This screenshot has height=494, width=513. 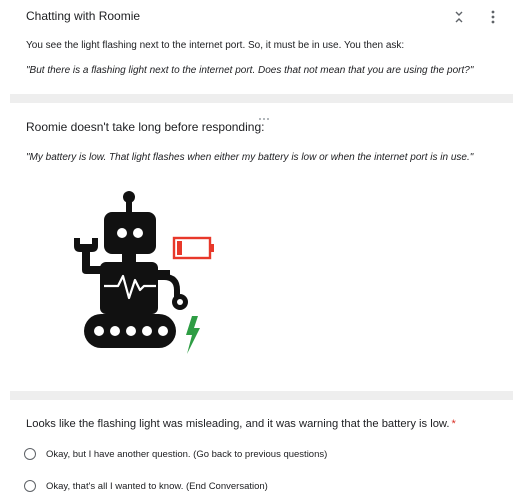 What do you see at coordinates (476, 17) in the screenshot?
I see `section-actions` at bounding box center [476, 17].